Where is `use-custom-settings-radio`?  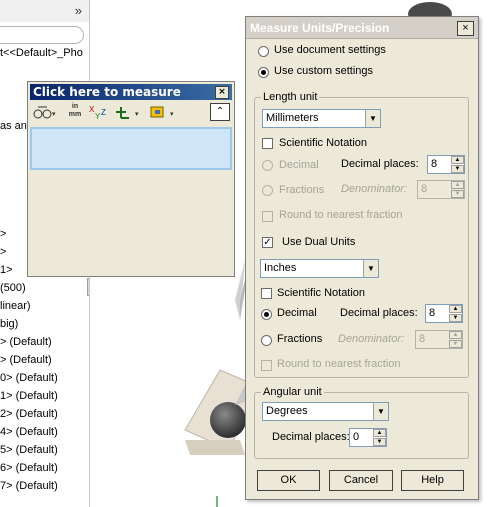 use-custom-settings-radio is located at coordinates (263, 72).